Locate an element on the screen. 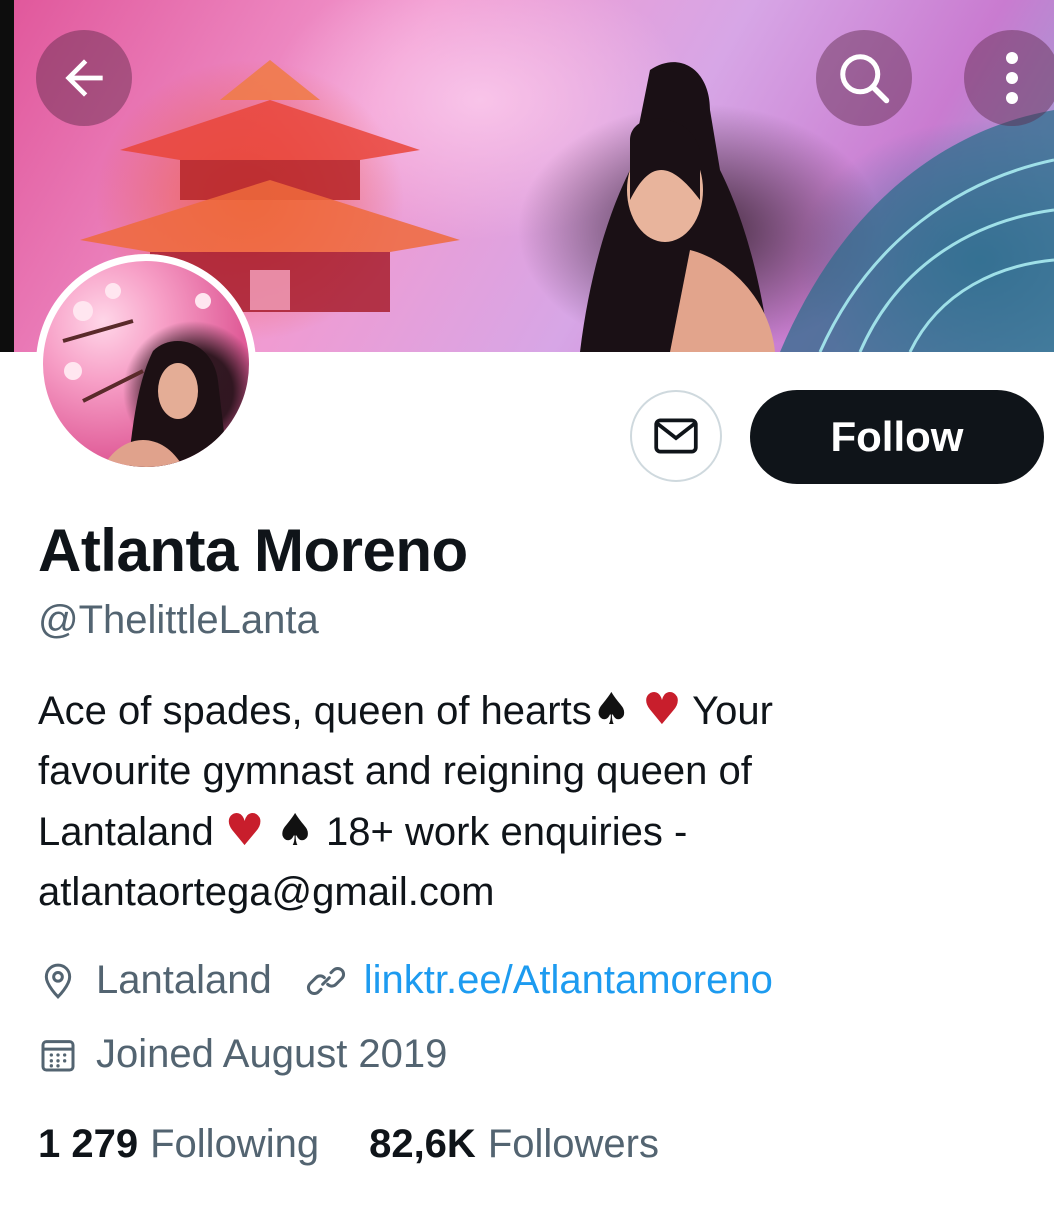  profile-avatar is located at coordinates (146, 364).